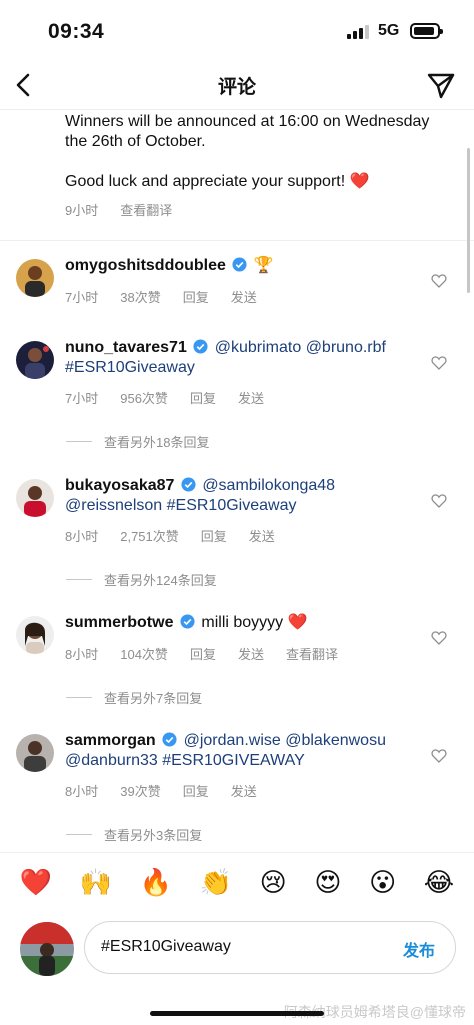  I want to click on emoji-heart-eyes: 😍, so click(327, 883).